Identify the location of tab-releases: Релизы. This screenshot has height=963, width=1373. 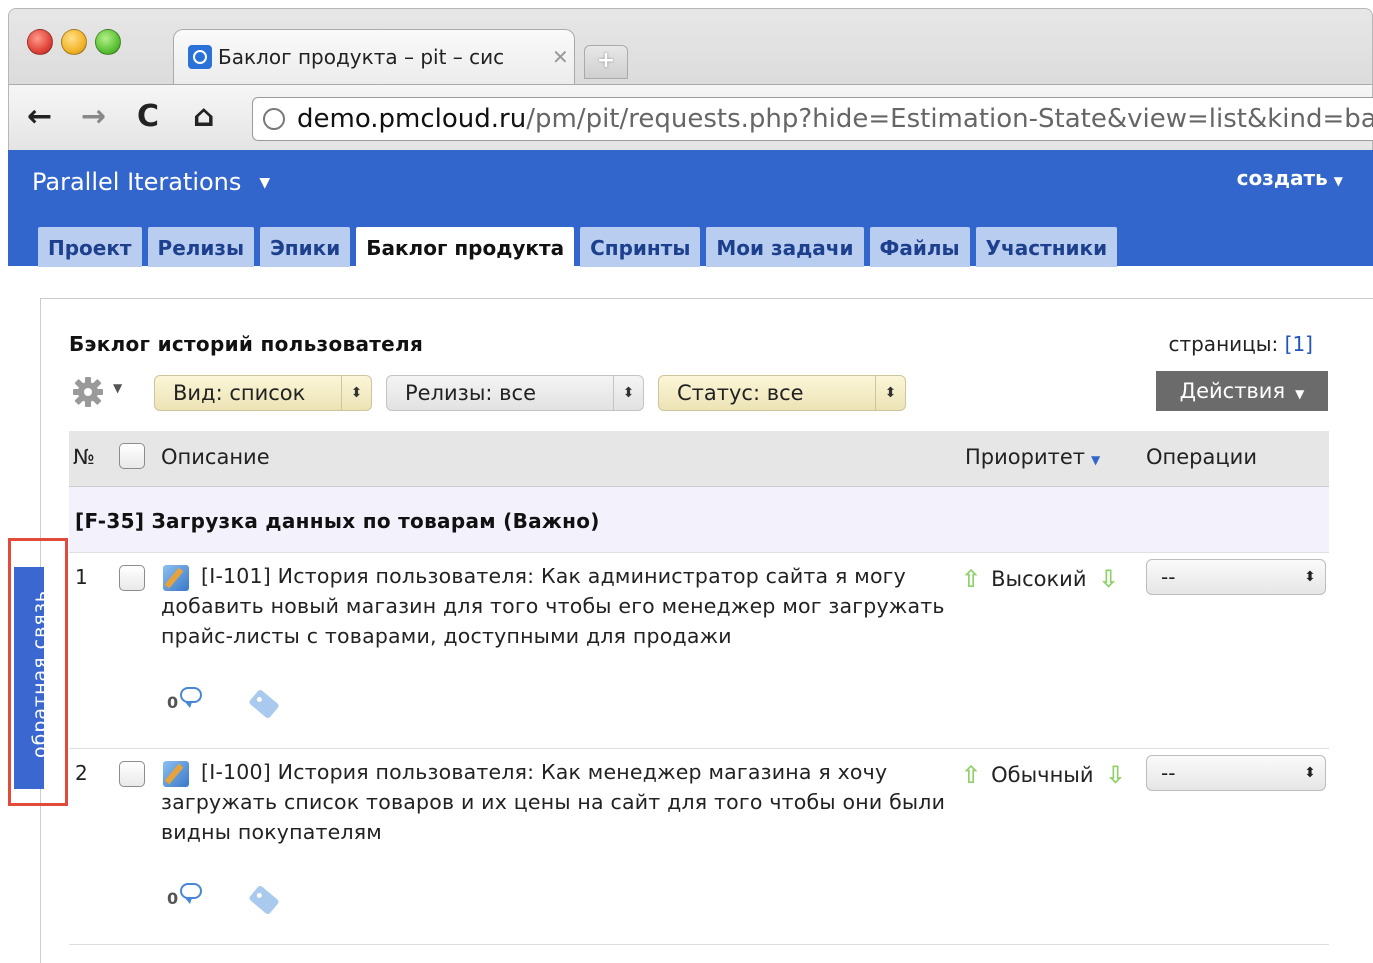
(201, 247).